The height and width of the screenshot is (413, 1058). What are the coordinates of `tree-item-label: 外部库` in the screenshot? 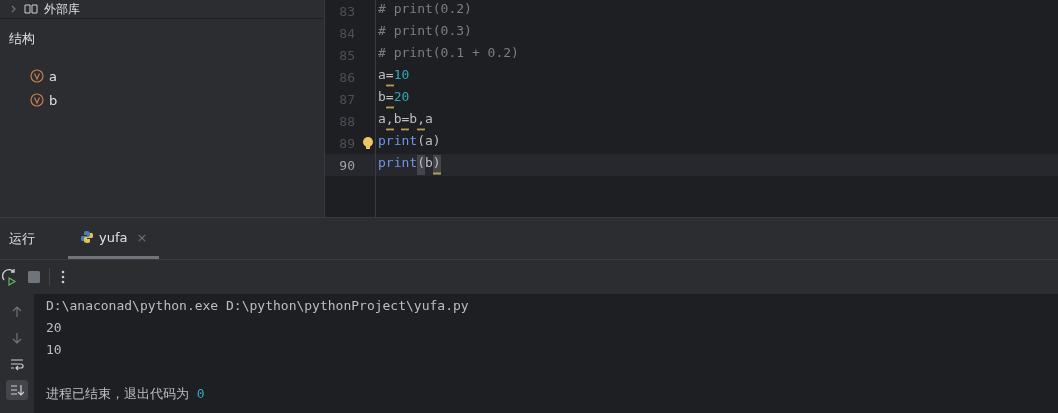 It's located at (62, 9).